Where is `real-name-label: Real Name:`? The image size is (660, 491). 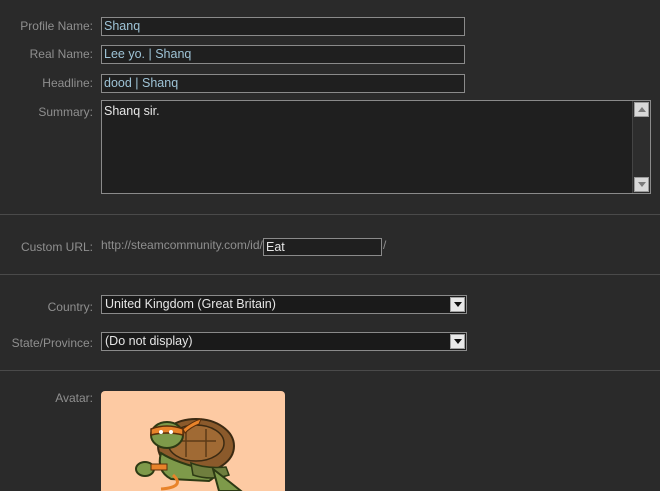
real-name-label: Real Name: is located at coordinates (61, 54).